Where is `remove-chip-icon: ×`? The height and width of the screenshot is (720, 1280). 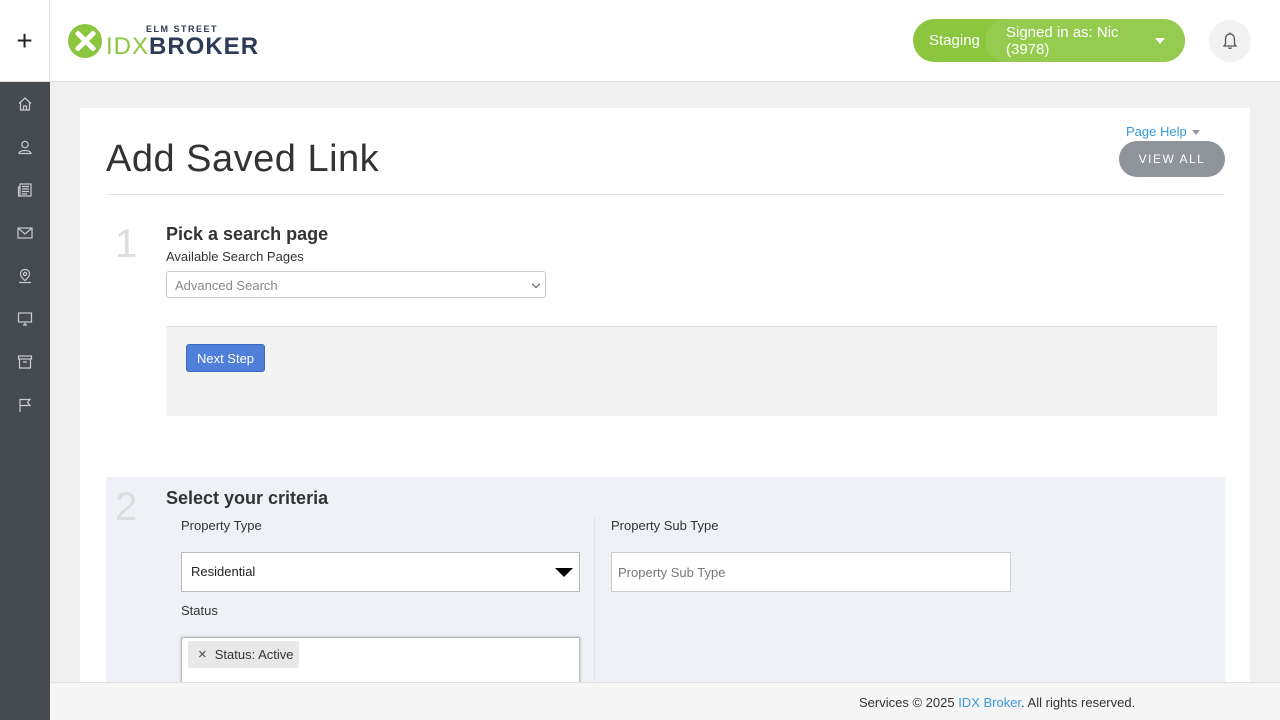 remove-chip-icon: × is located at coordinates (202, 654).